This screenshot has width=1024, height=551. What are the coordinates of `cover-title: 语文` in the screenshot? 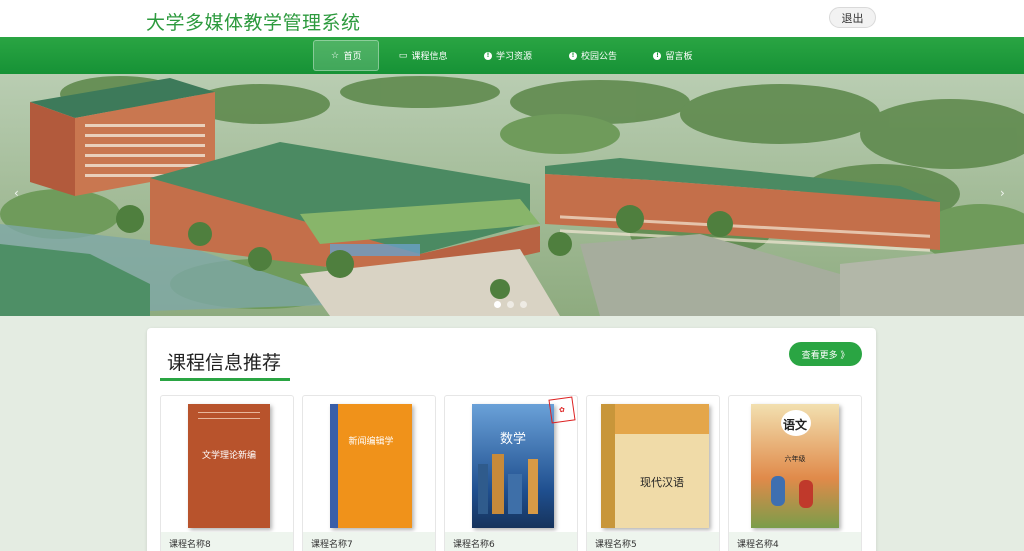 It's located at (794, 425).